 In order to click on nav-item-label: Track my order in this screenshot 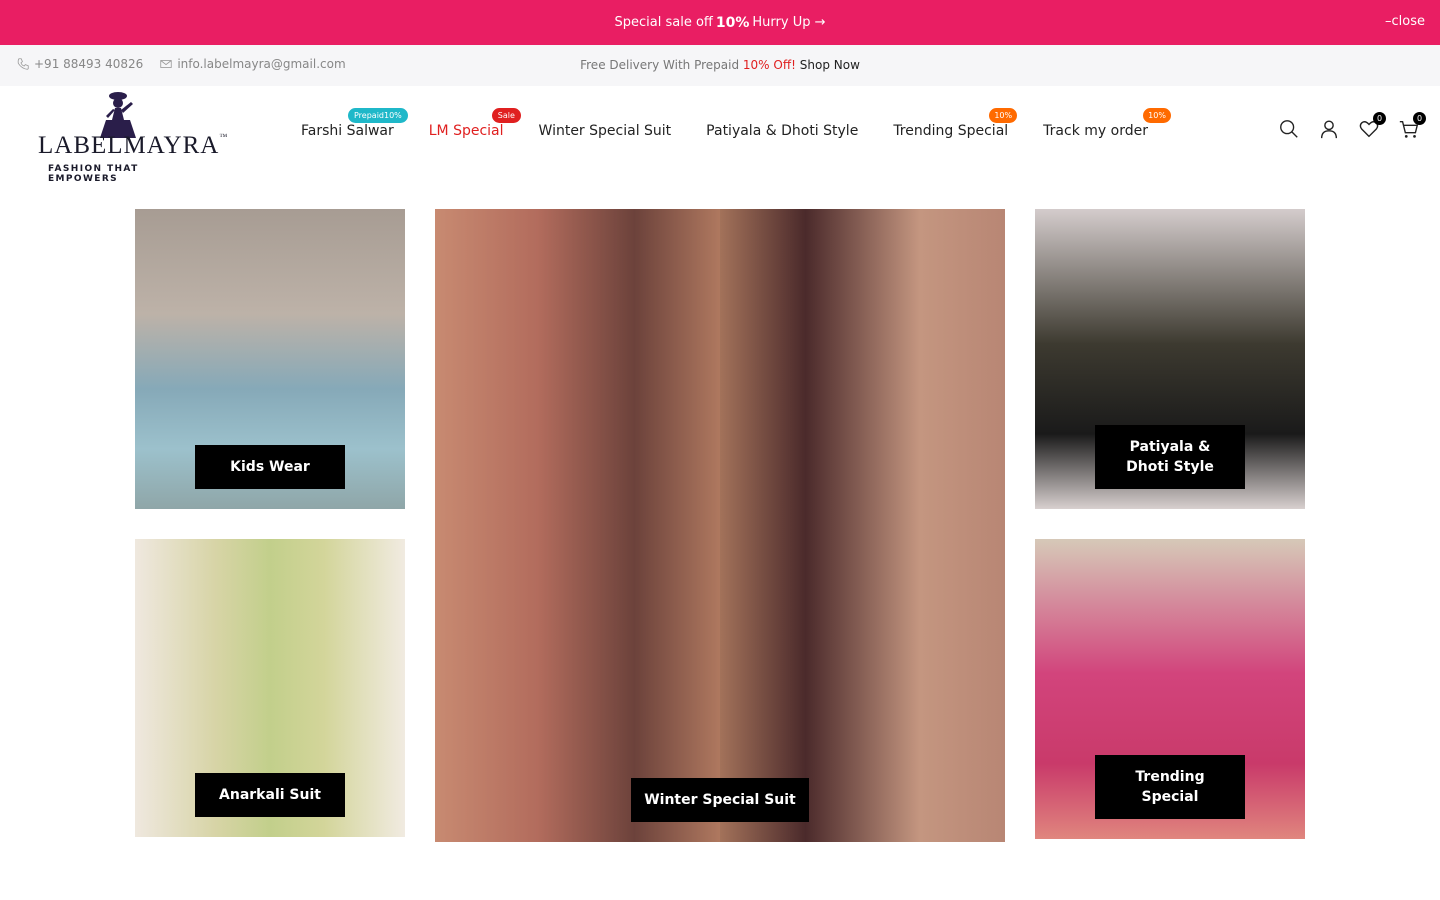, I will do `click(1095, 131)`.